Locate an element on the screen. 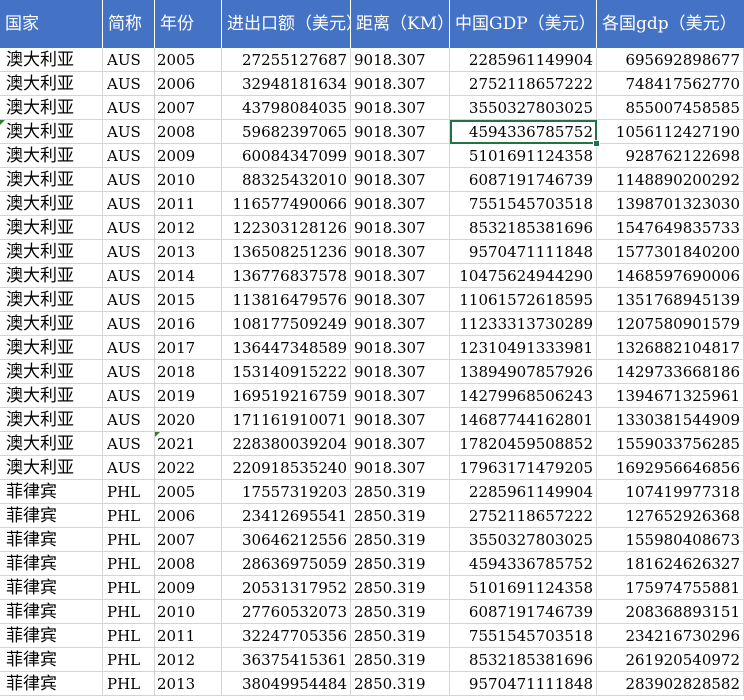 This screenshot has width=744, height=700. cell-year: 2022 is located at coordinates (188, 468).